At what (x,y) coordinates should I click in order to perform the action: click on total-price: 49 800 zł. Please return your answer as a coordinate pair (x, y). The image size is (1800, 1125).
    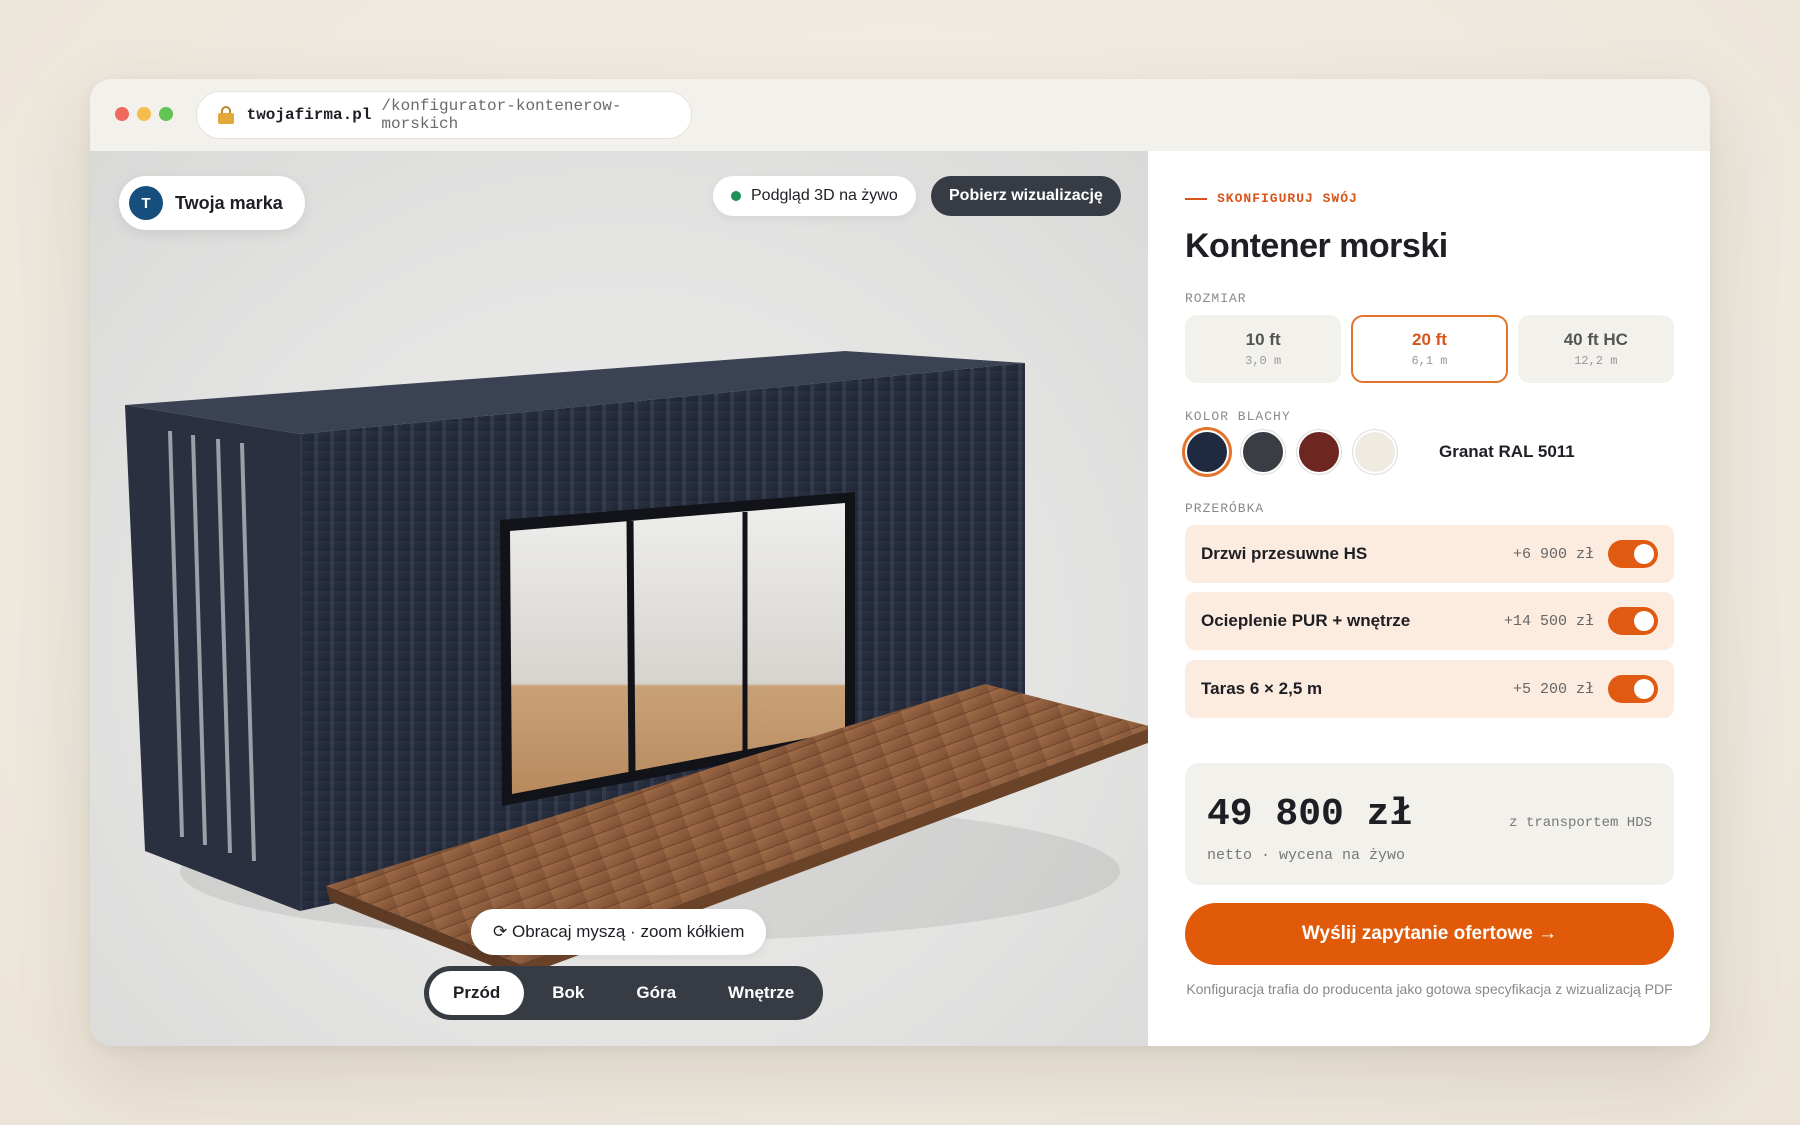
    Looking at the image, I should click on (1310, 814).